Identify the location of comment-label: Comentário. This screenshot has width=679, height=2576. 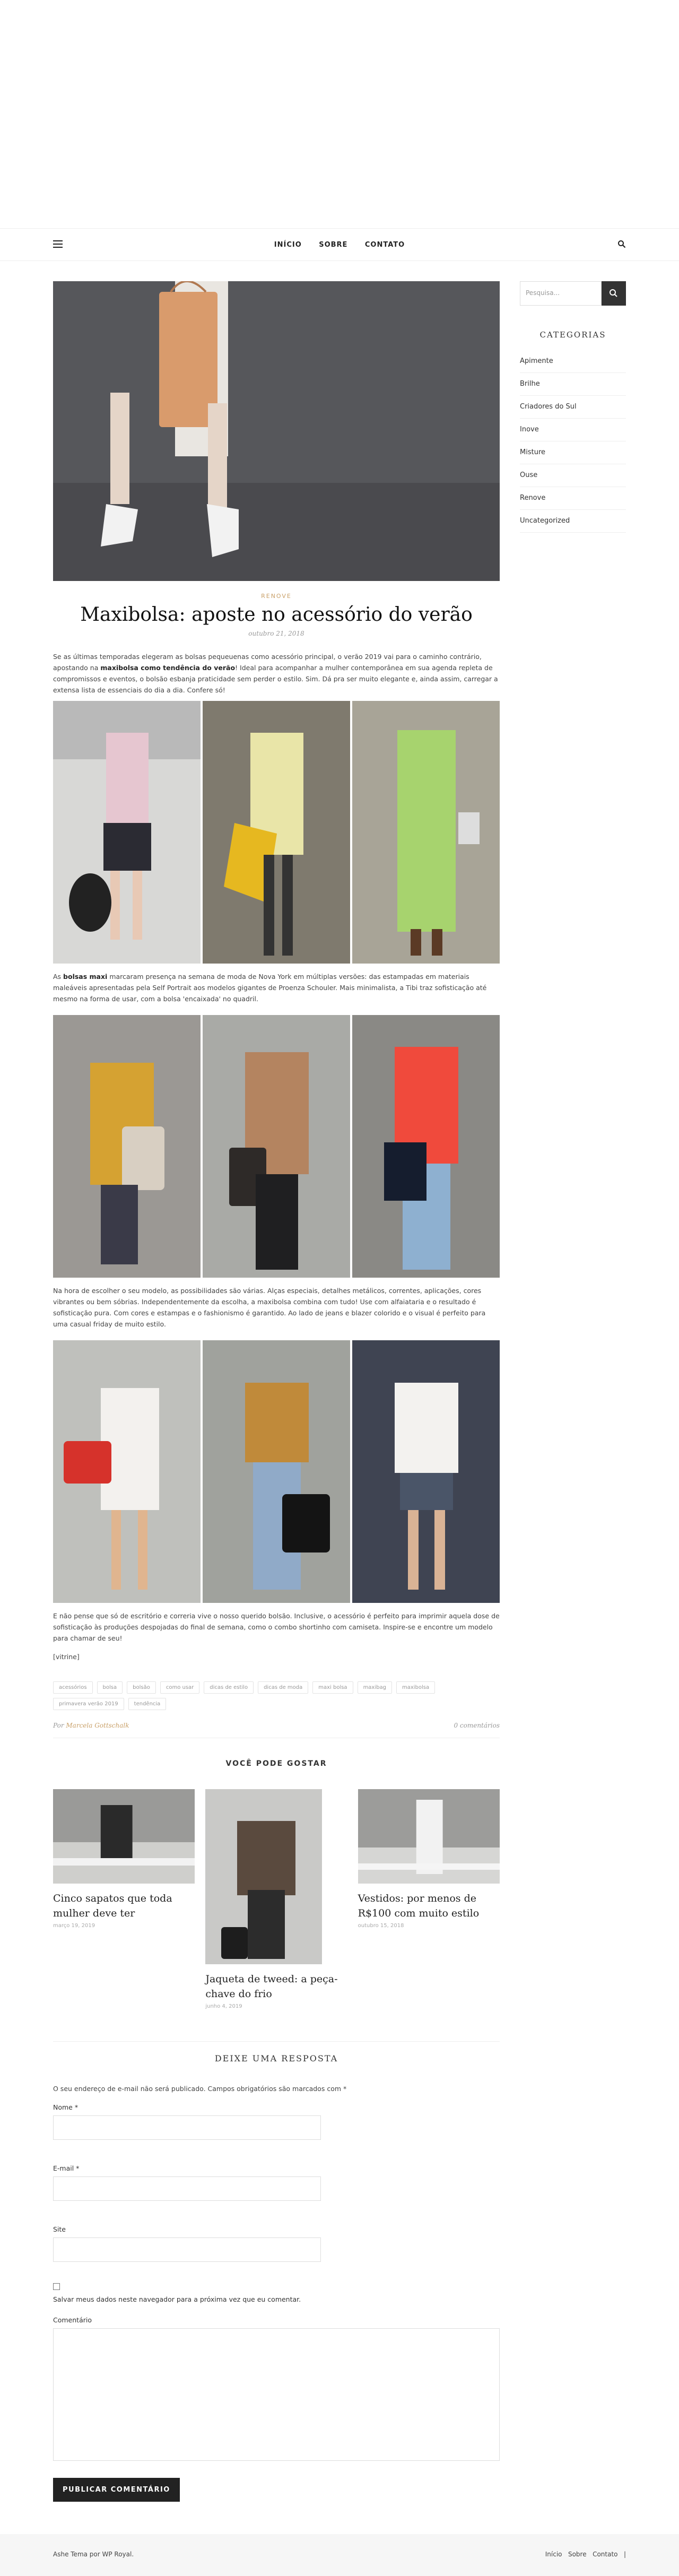
(72, 2320).